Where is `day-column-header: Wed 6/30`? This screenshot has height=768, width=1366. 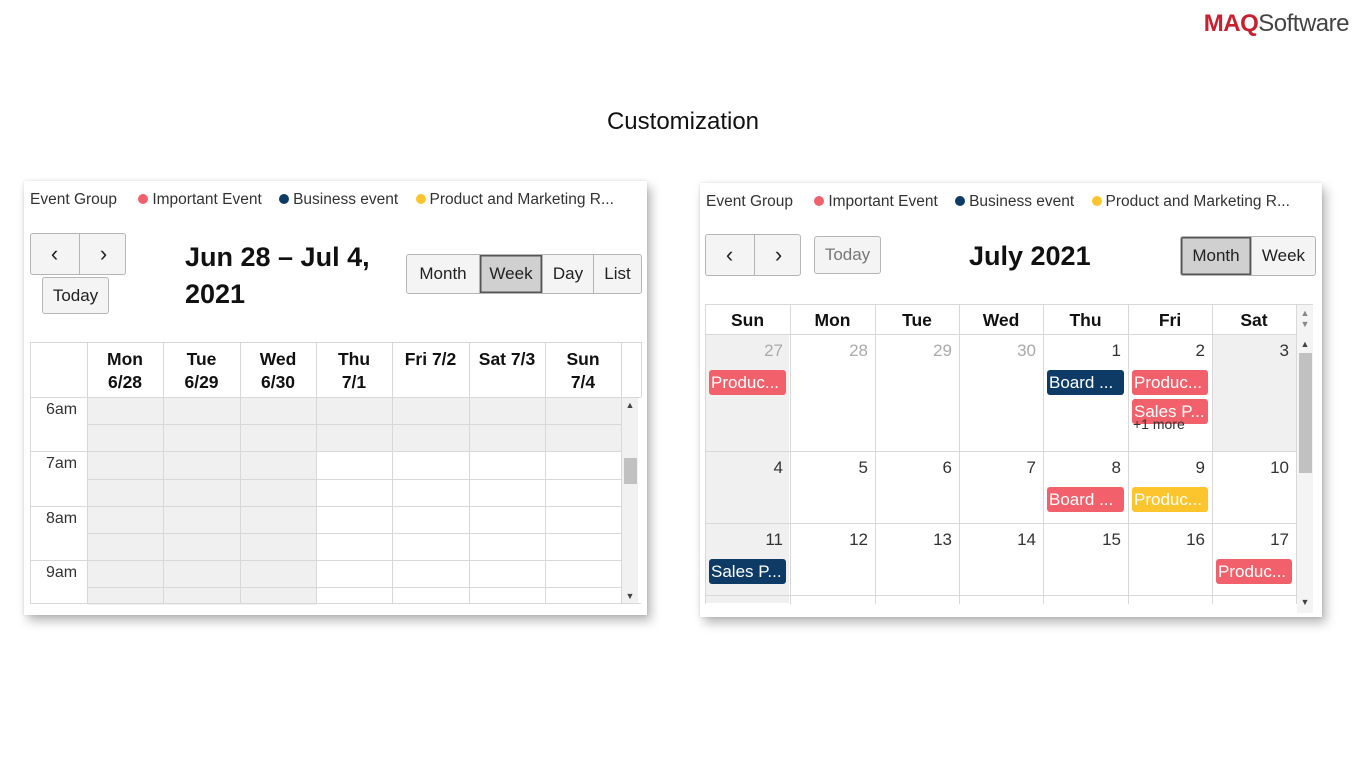 day-column-header: Wed 6/30 is located at coordinates (278, 371).